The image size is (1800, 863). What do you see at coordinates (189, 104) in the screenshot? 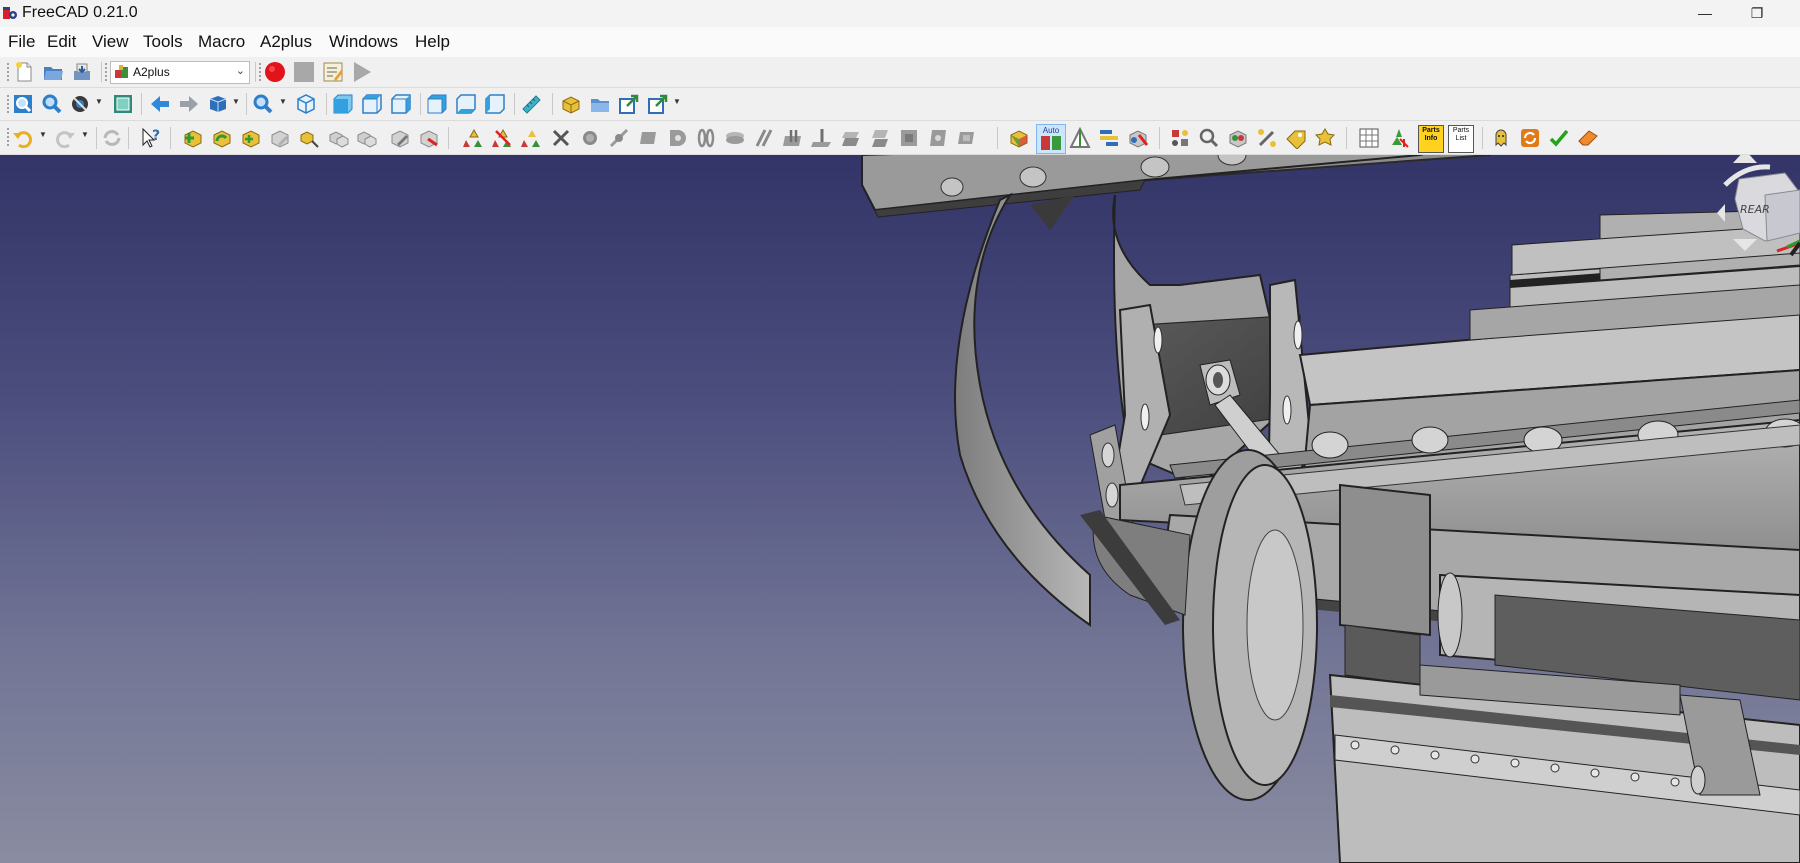
I see `forward-arrow-icon` at bounding box center [189, 104].